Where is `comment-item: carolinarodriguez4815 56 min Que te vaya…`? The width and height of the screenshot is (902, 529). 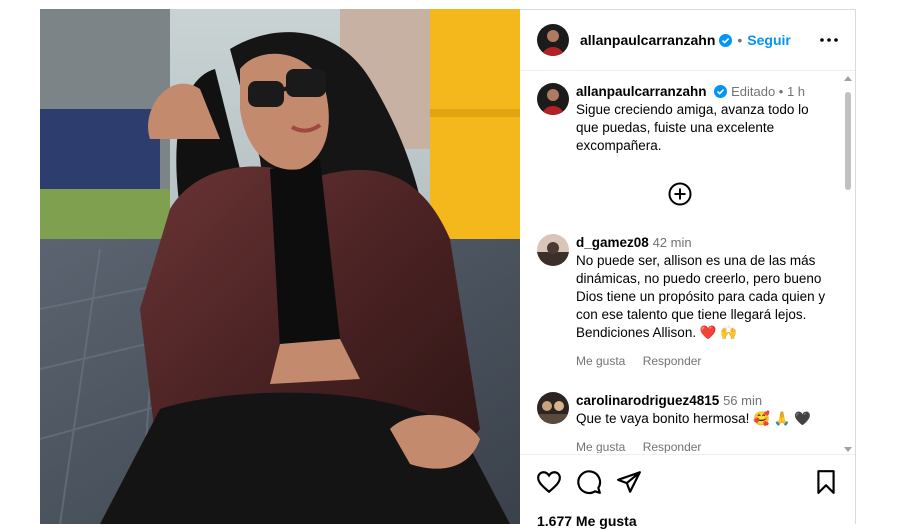
comment-item: carolinarodriguez4815 56 min Que te vaya… is located at coordinates (682, 422).